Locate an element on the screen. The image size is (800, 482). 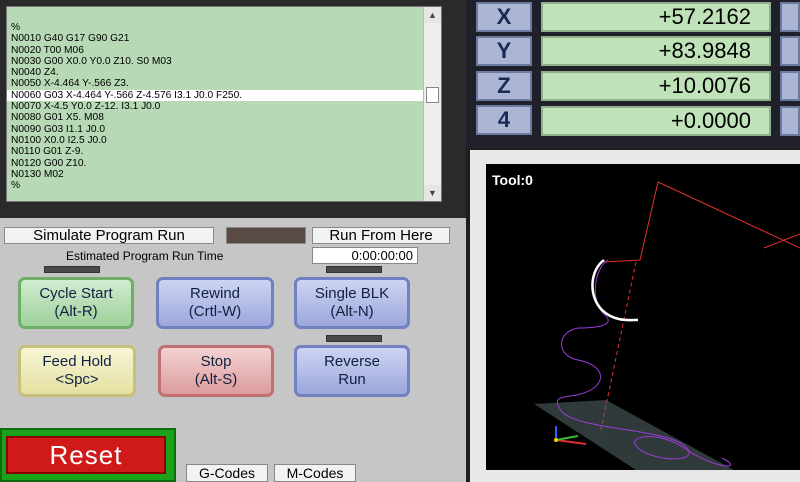
gcode-line: N0100 X0.0 I2.5 J0.0 is located at coordinates (216, 140).